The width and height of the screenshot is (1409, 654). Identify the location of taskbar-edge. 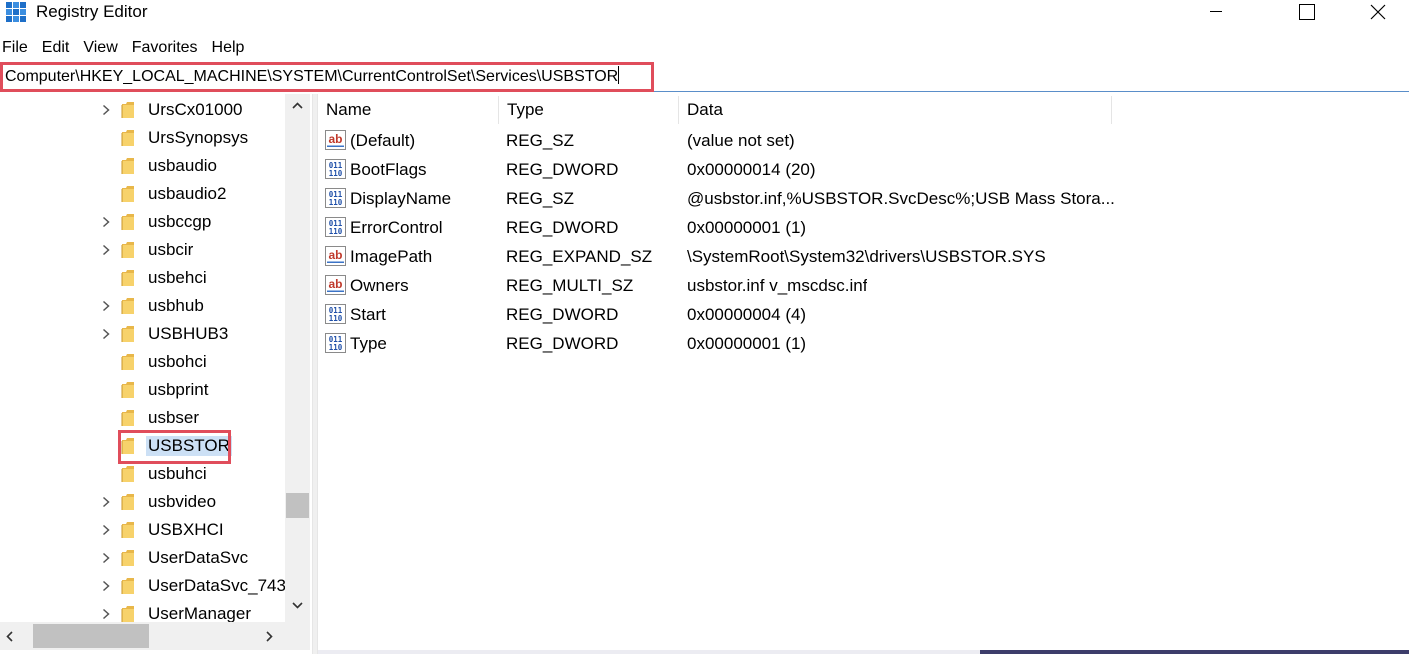
(649, 652).